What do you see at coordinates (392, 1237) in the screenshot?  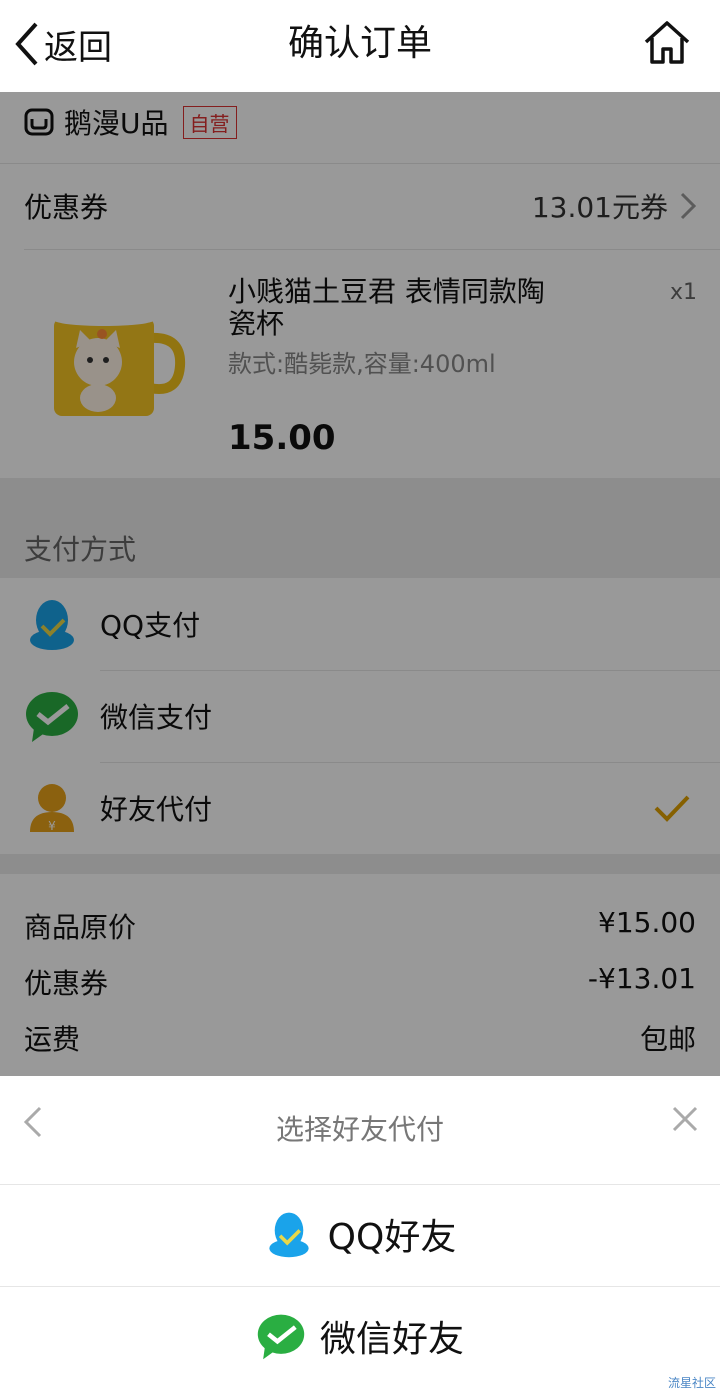 I see `share-option-label: QQ好友` at bounding box center [392, 1237].